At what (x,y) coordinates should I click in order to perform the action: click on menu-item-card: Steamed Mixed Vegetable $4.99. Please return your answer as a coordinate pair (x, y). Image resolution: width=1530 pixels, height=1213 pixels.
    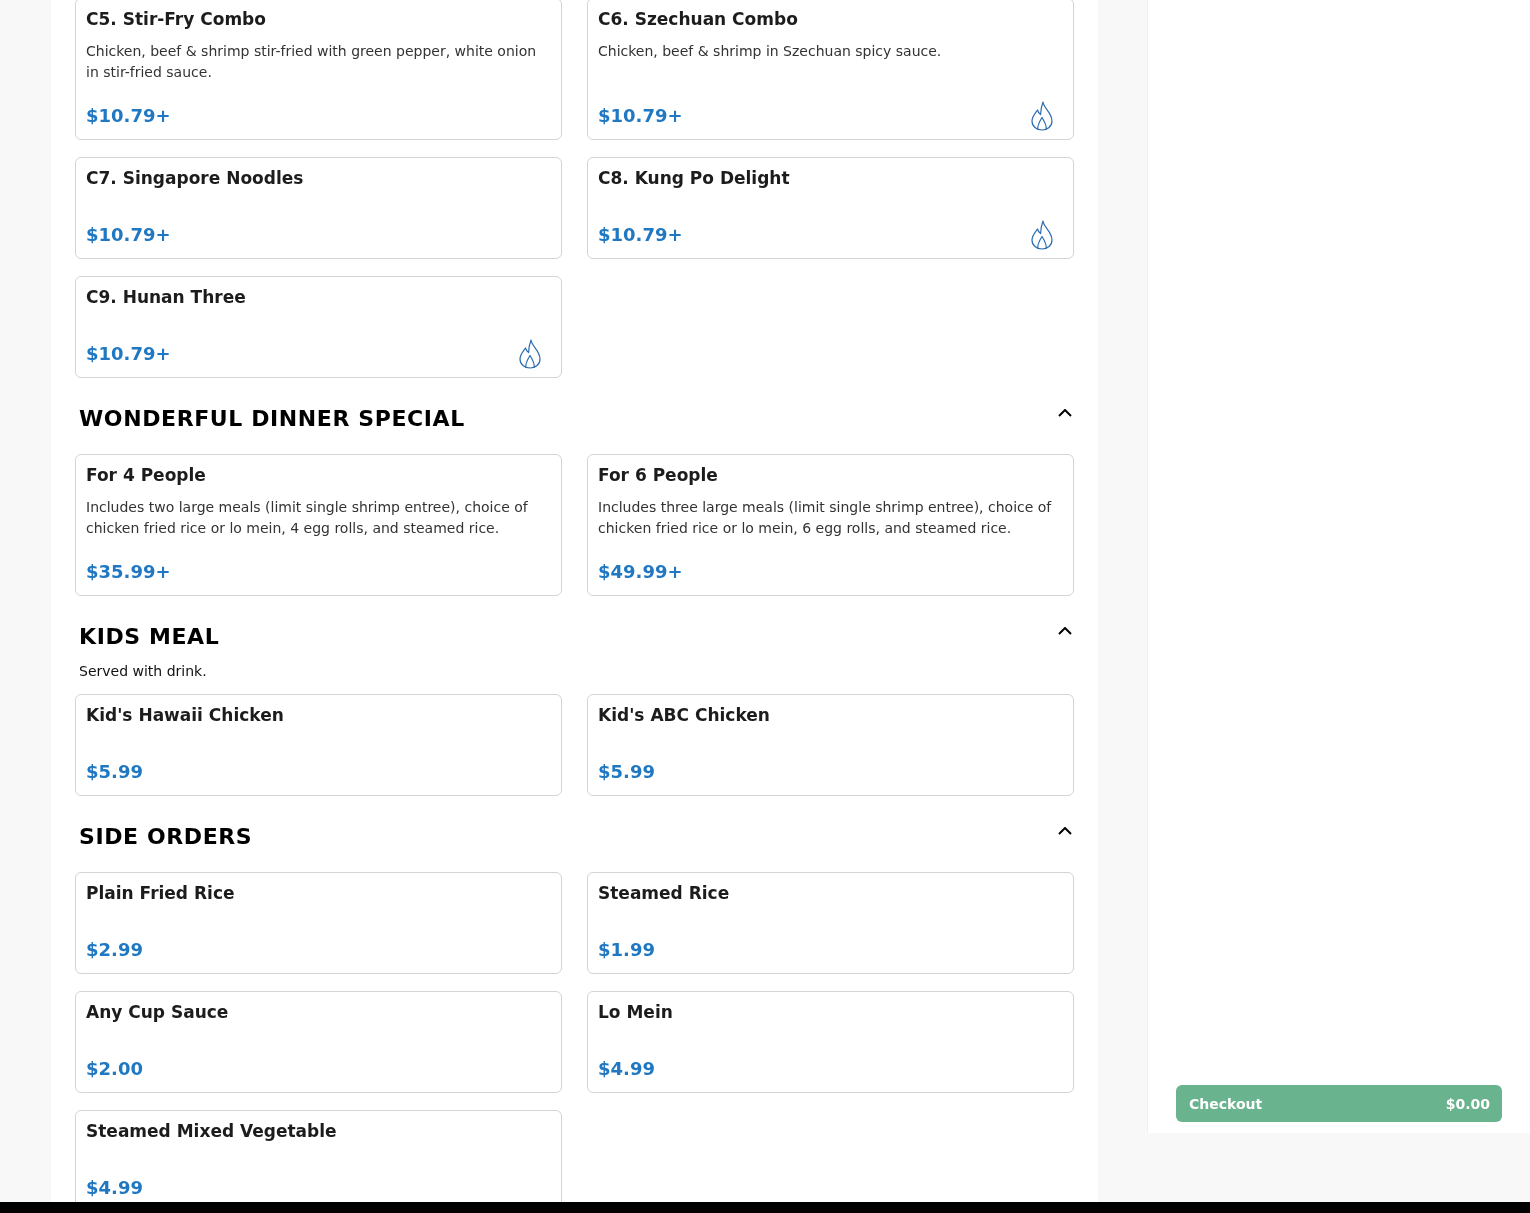
    Looking at the image, I should click on (318, 1156).